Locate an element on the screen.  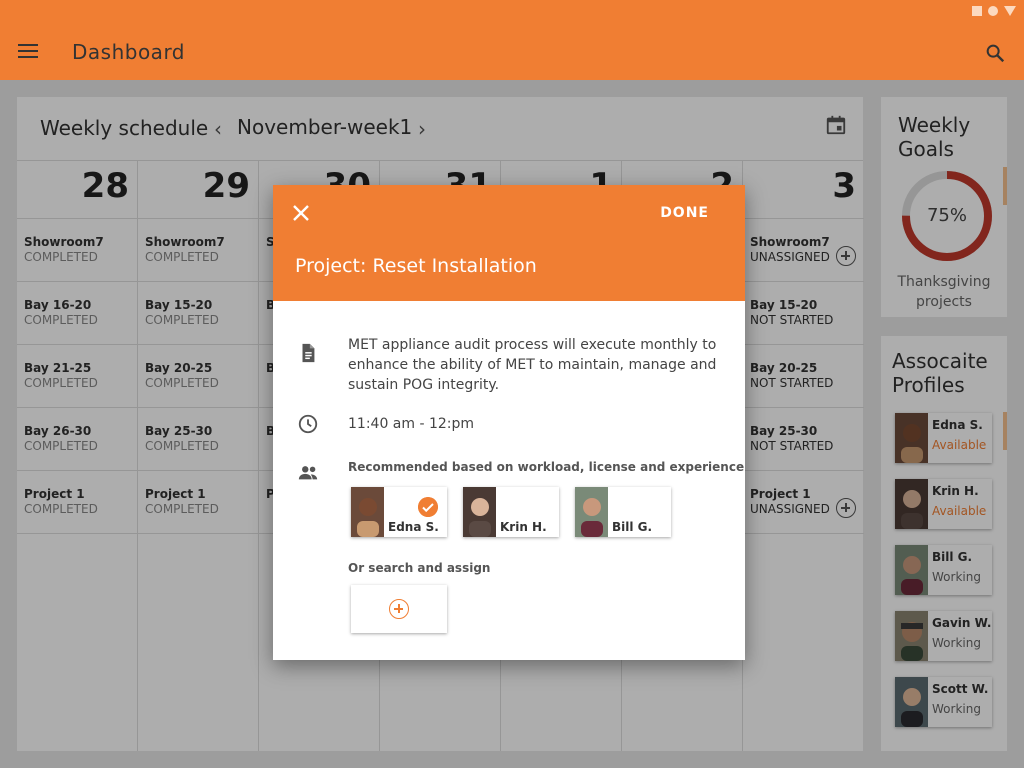
assignee-name: Edna S. is located at coordinates (413, 527).